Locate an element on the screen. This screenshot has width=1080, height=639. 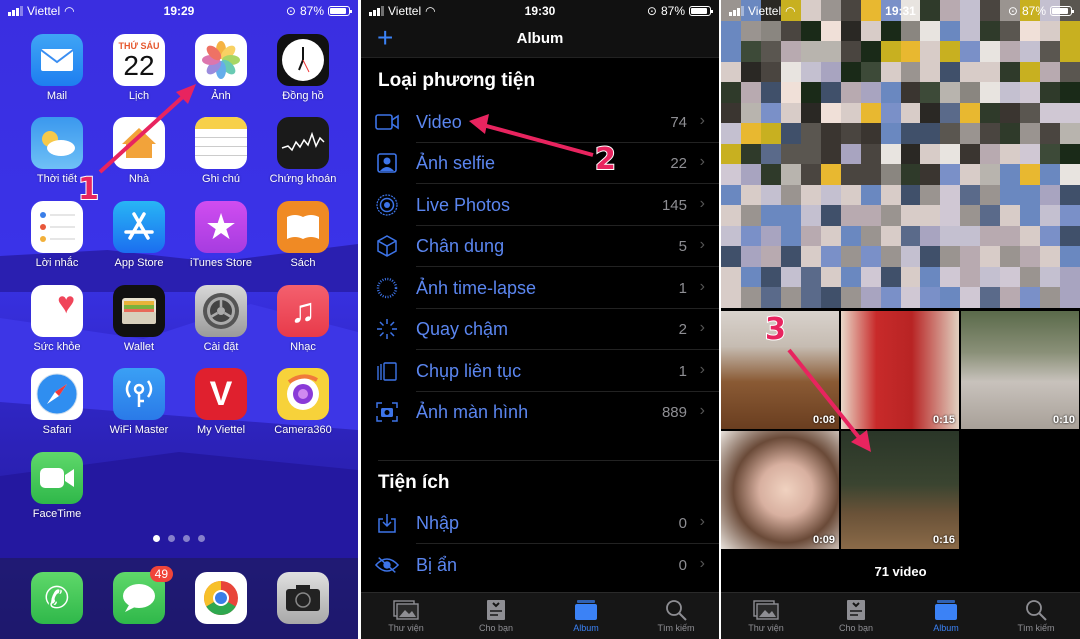
app-wallet: Wallet is located at coordinates (139, 319).